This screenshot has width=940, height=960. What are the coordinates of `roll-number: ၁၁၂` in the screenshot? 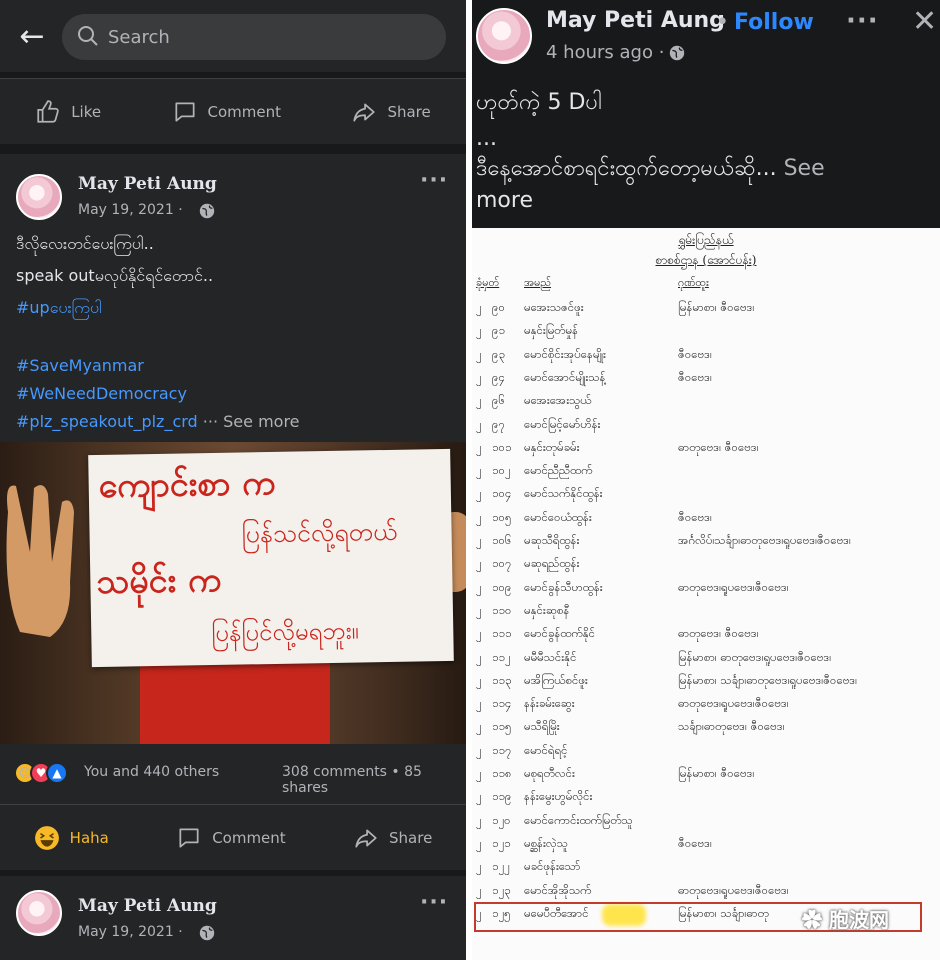 It's located at (501, 656).